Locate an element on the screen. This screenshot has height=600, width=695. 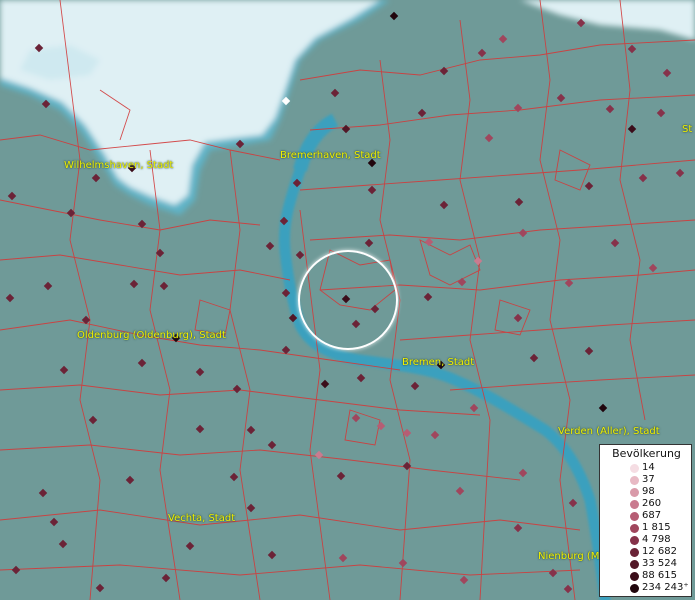
legend-title: Bevölkerung is located at coordinates (646, 453).